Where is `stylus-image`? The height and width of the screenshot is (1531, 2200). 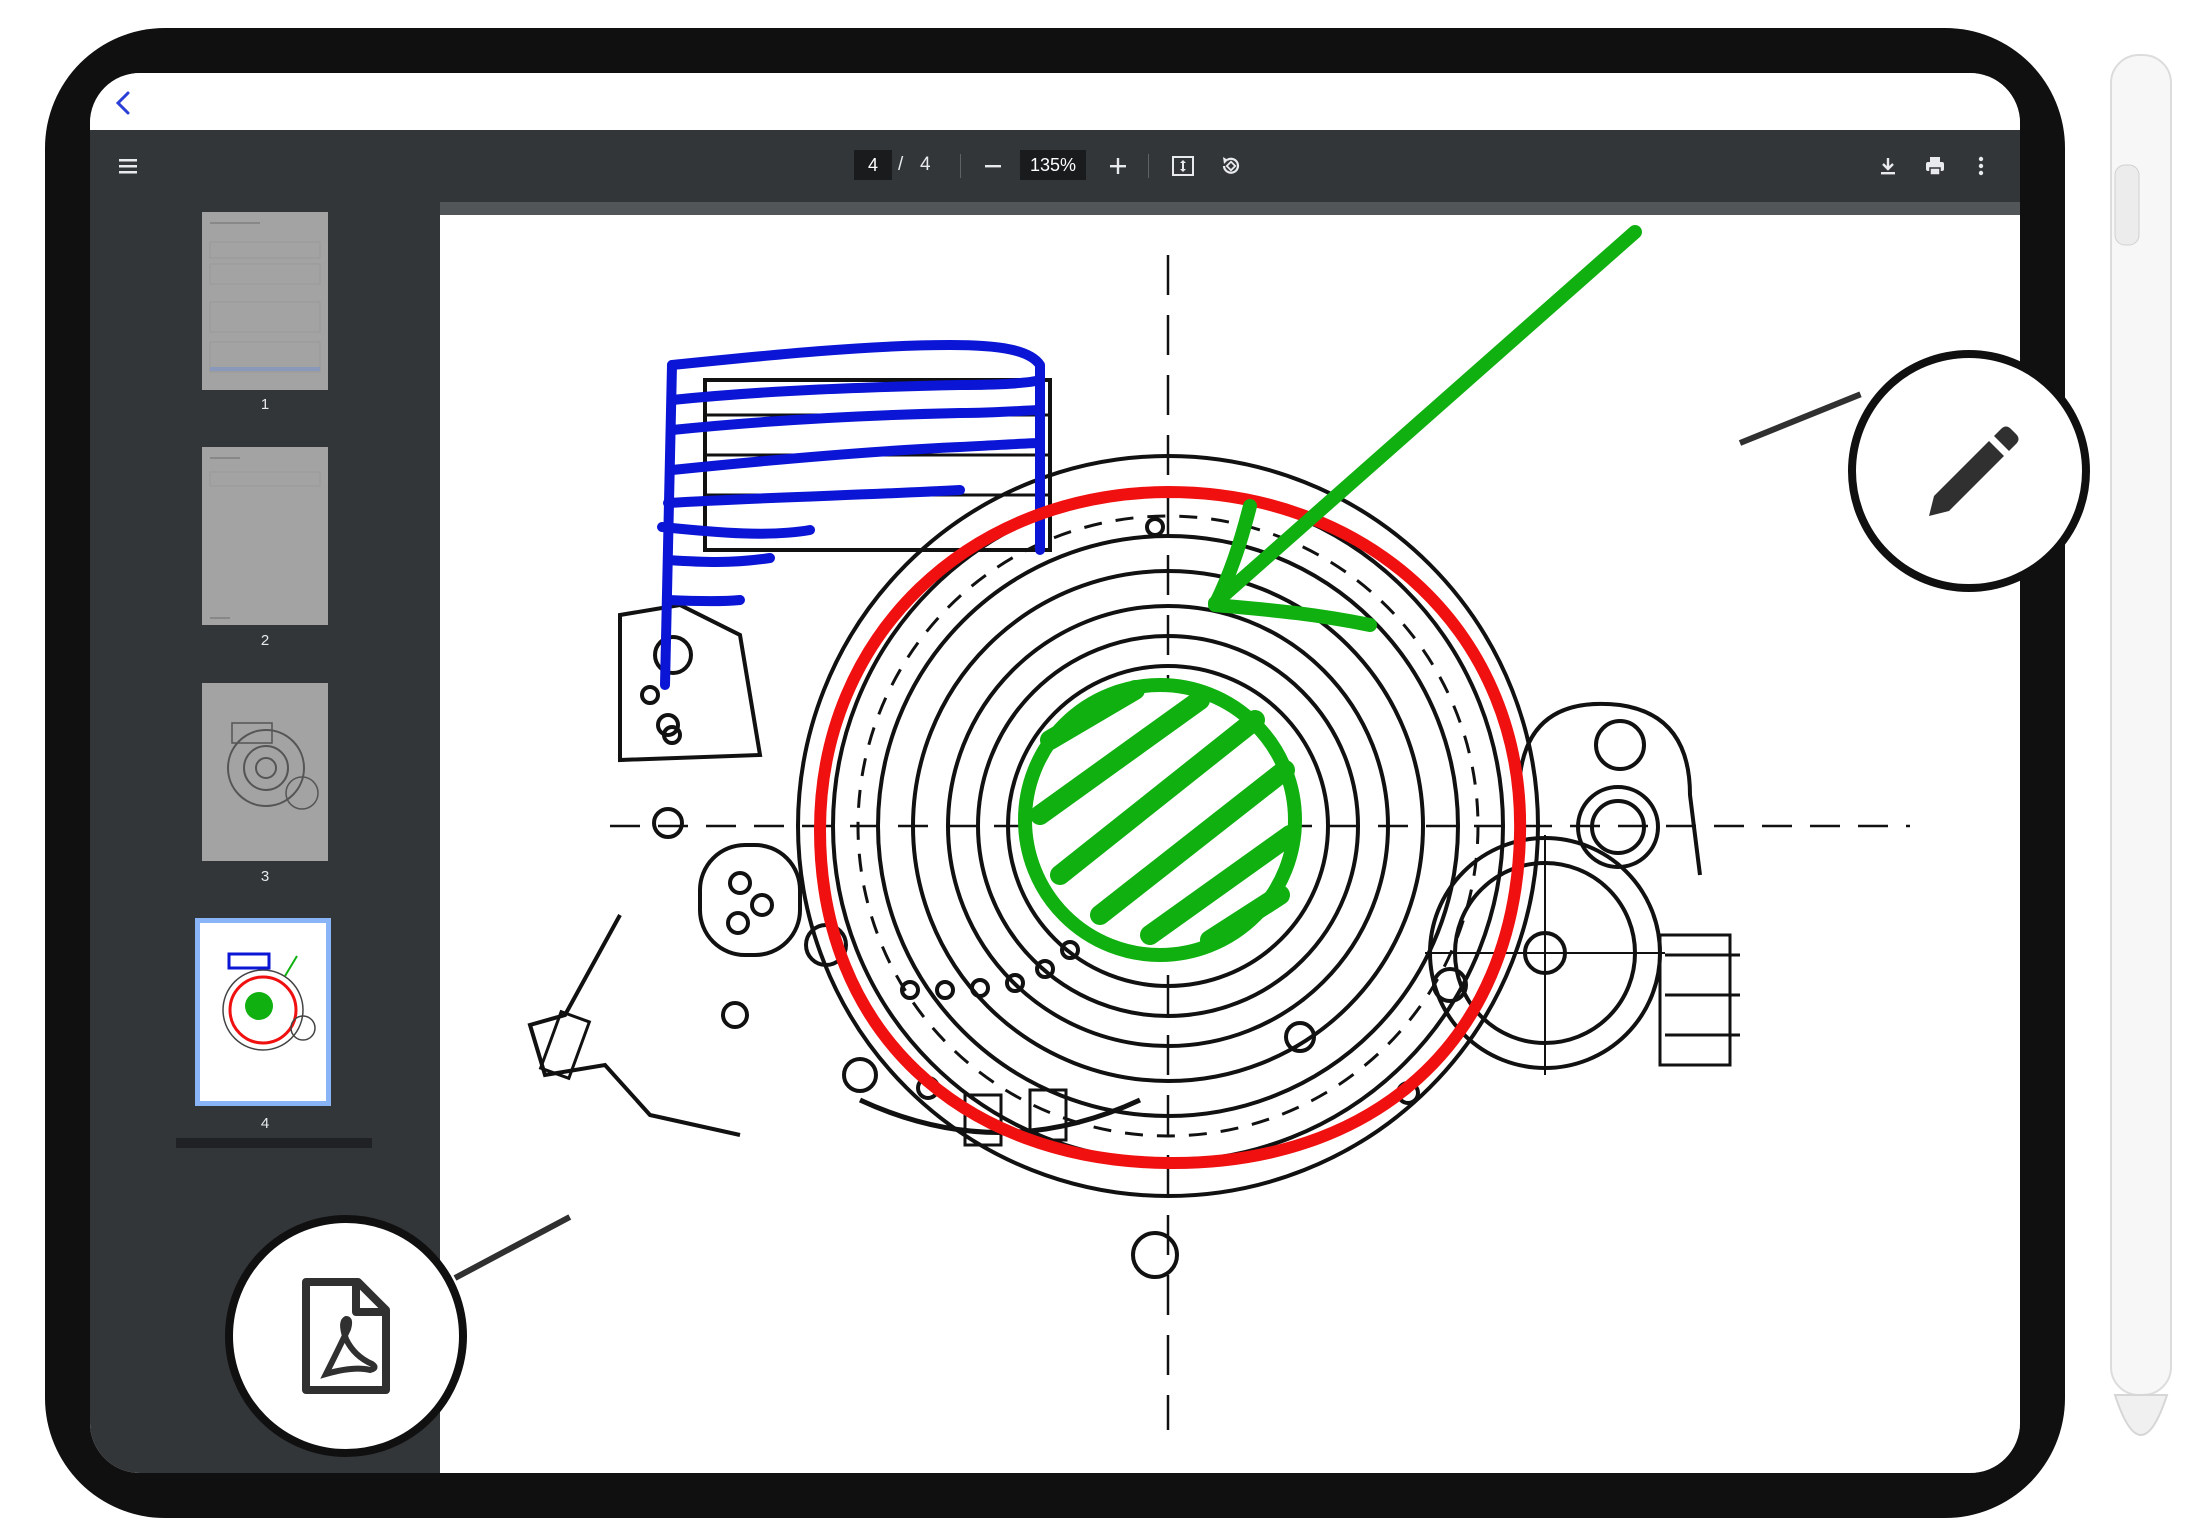
stylus-image is located at coordinates (2141, 745).